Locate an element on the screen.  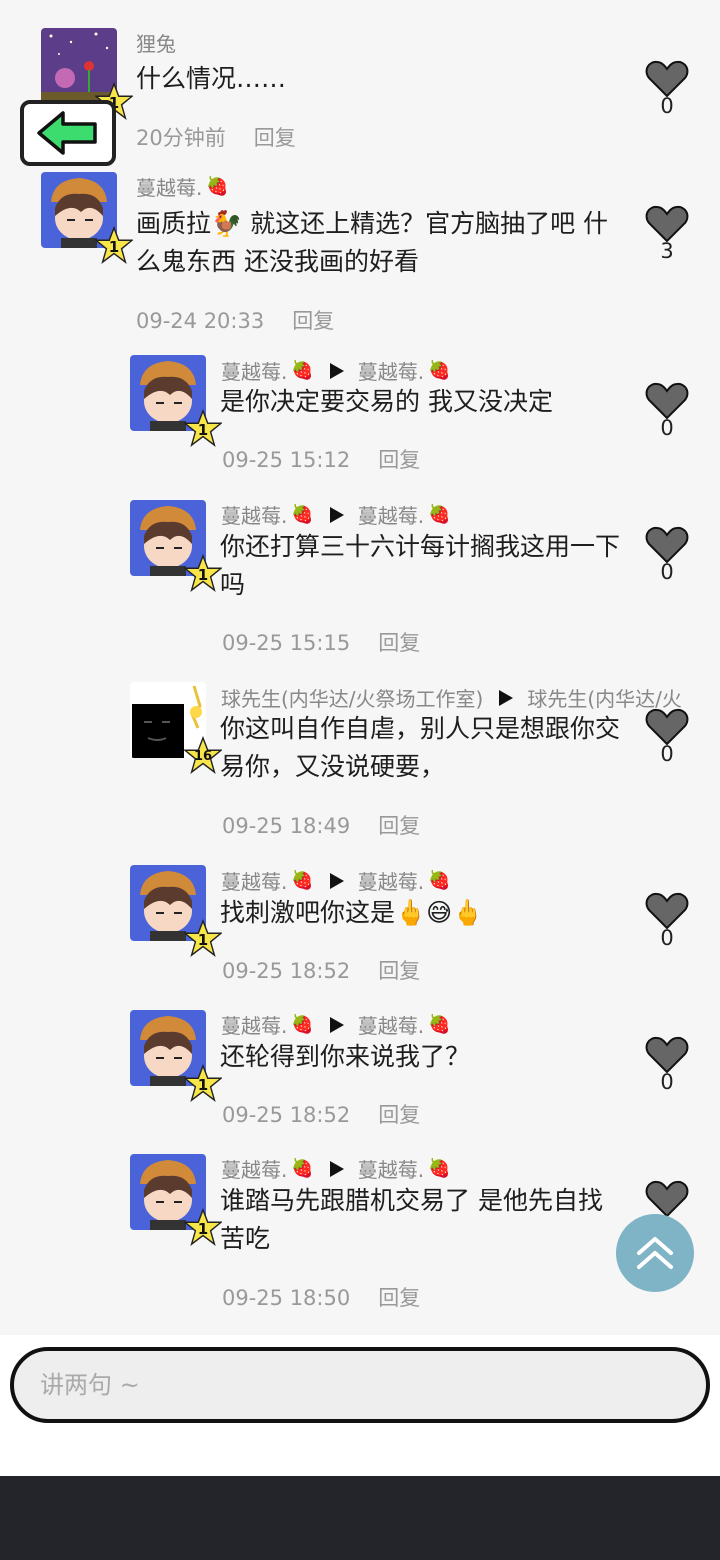
level-badge: 16 is located at coordinates (203, 755).